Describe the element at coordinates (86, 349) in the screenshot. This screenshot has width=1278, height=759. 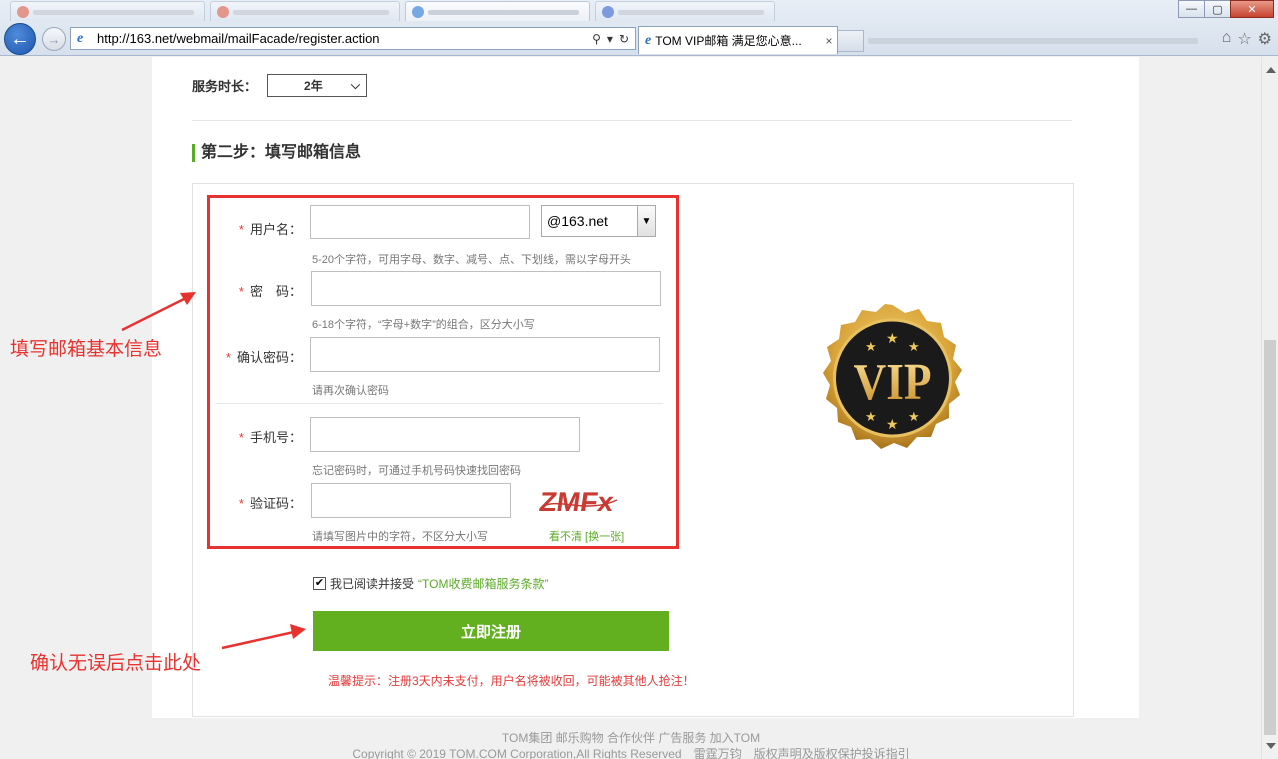
I see `annotation-fill-info: 填写邮箱基本信息` at that location.